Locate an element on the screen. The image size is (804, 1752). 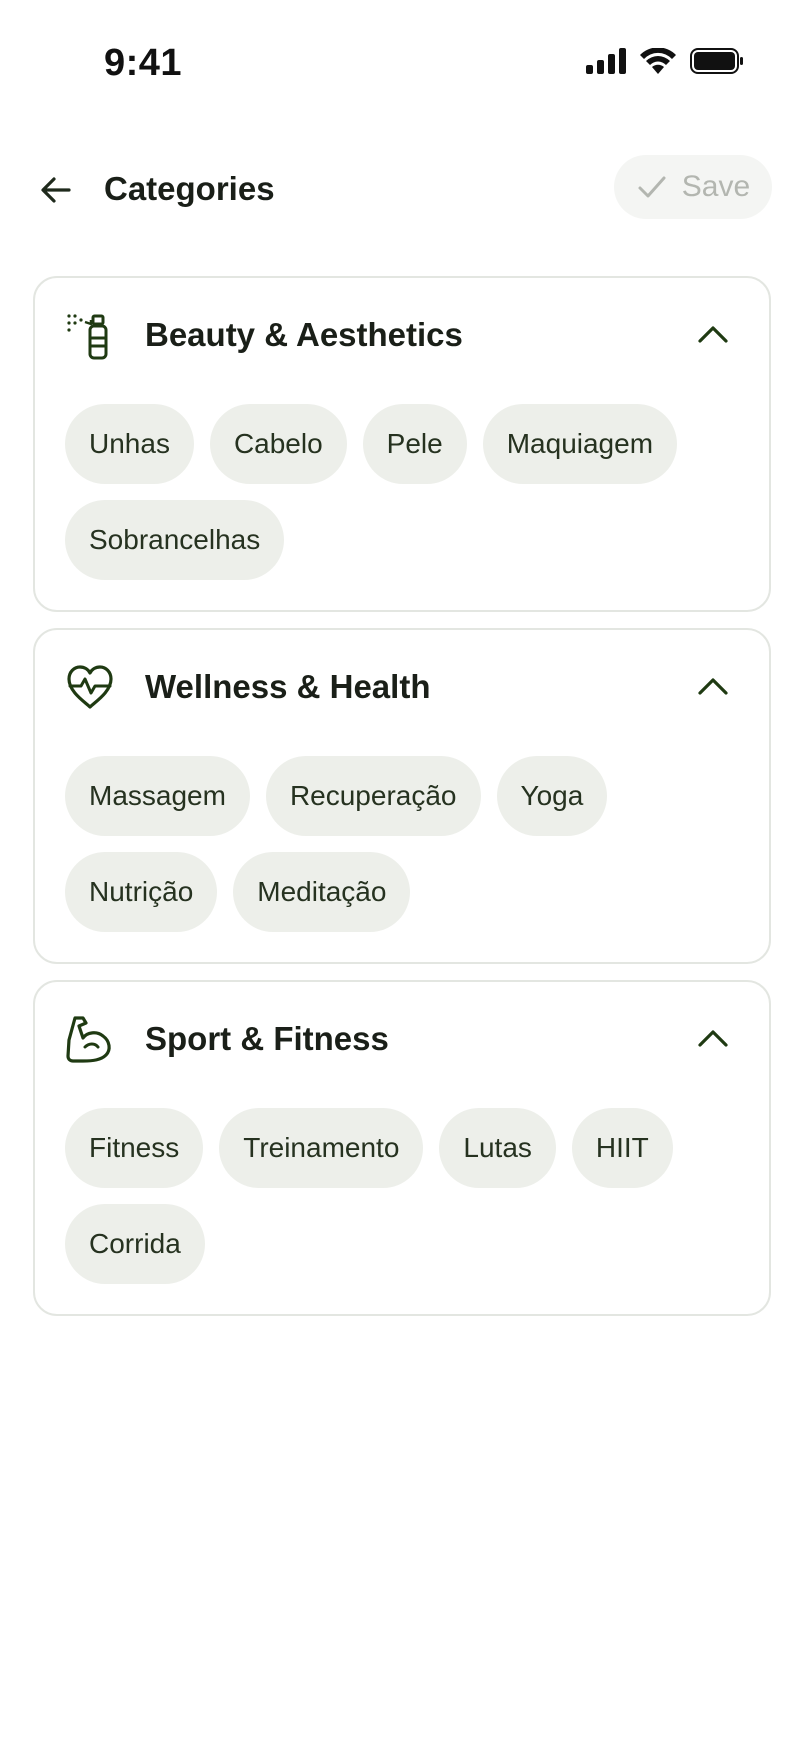
category-chip: Fitness is located at coordinates (134, 1148).